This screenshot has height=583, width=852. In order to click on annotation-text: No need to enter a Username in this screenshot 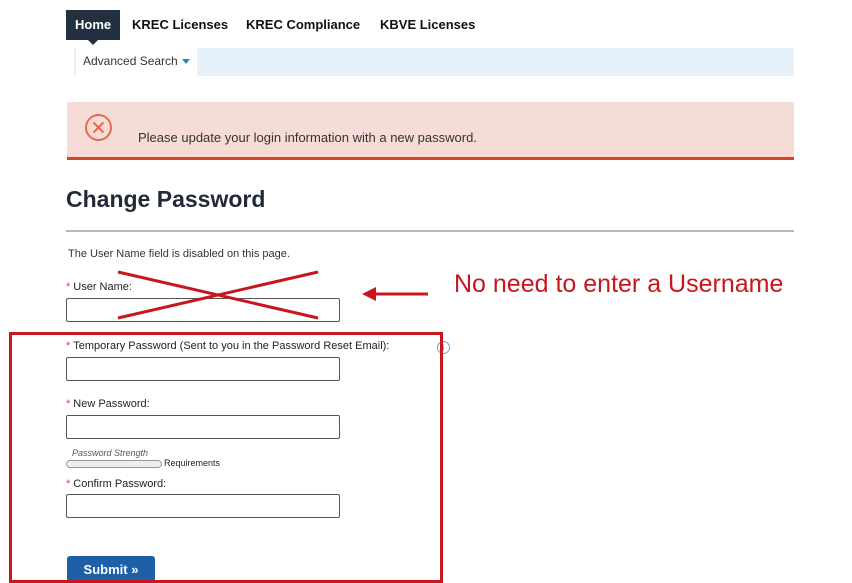, I will do `click(619, 284)`.